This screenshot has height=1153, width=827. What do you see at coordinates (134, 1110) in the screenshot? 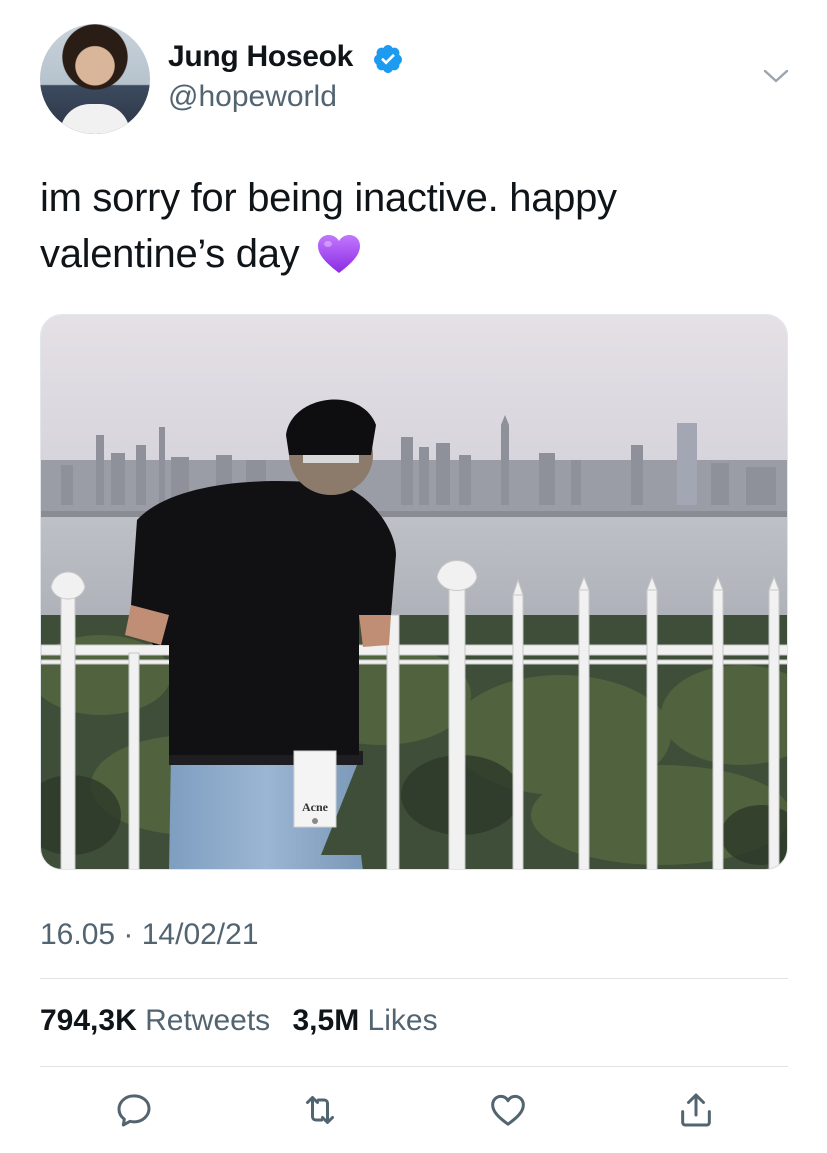
I see `reply-icon` at bounding box center [134, 1110].